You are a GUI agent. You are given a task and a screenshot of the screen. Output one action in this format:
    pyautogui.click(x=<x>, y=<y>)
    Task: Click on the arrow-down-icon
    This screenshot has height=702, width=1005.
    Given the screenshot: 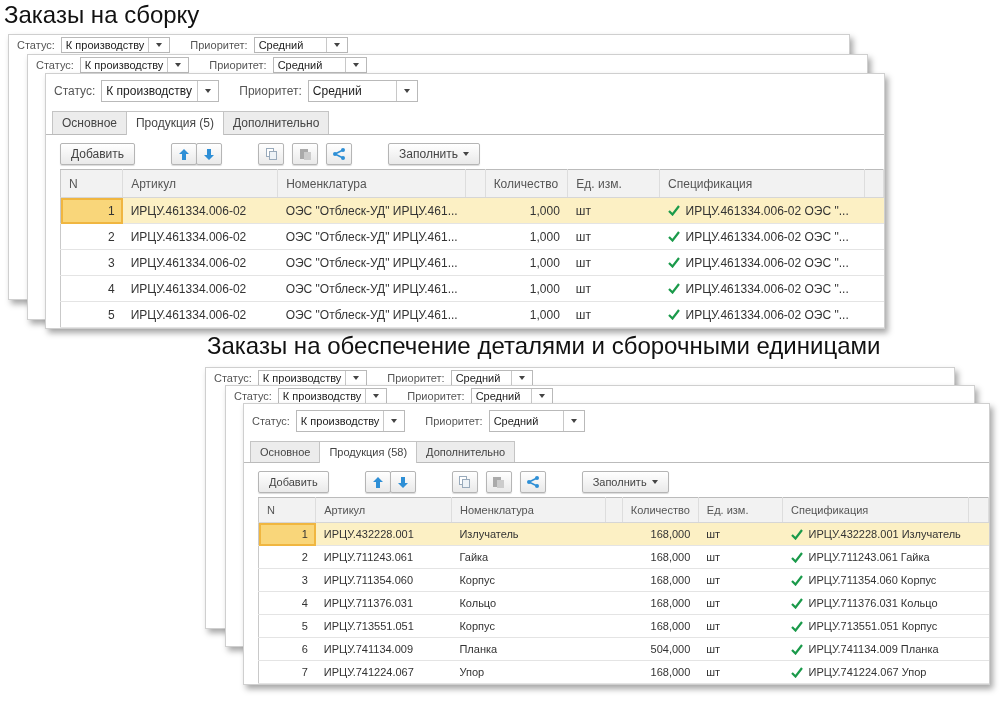 What is the action you would take?
    pyautogui.click(x=402, y=482)
    